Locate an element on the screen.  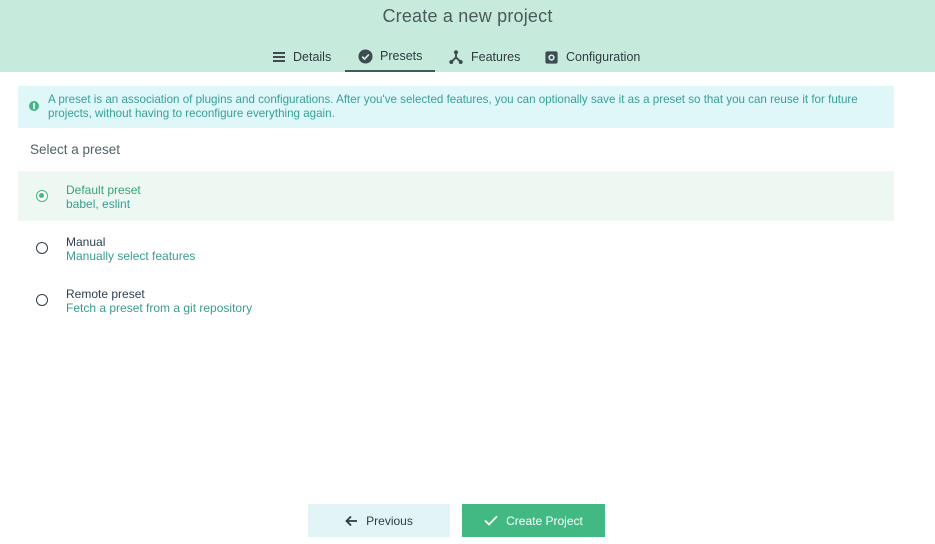
preset-section-label: Select a preset is located at coordinates (75, 149).